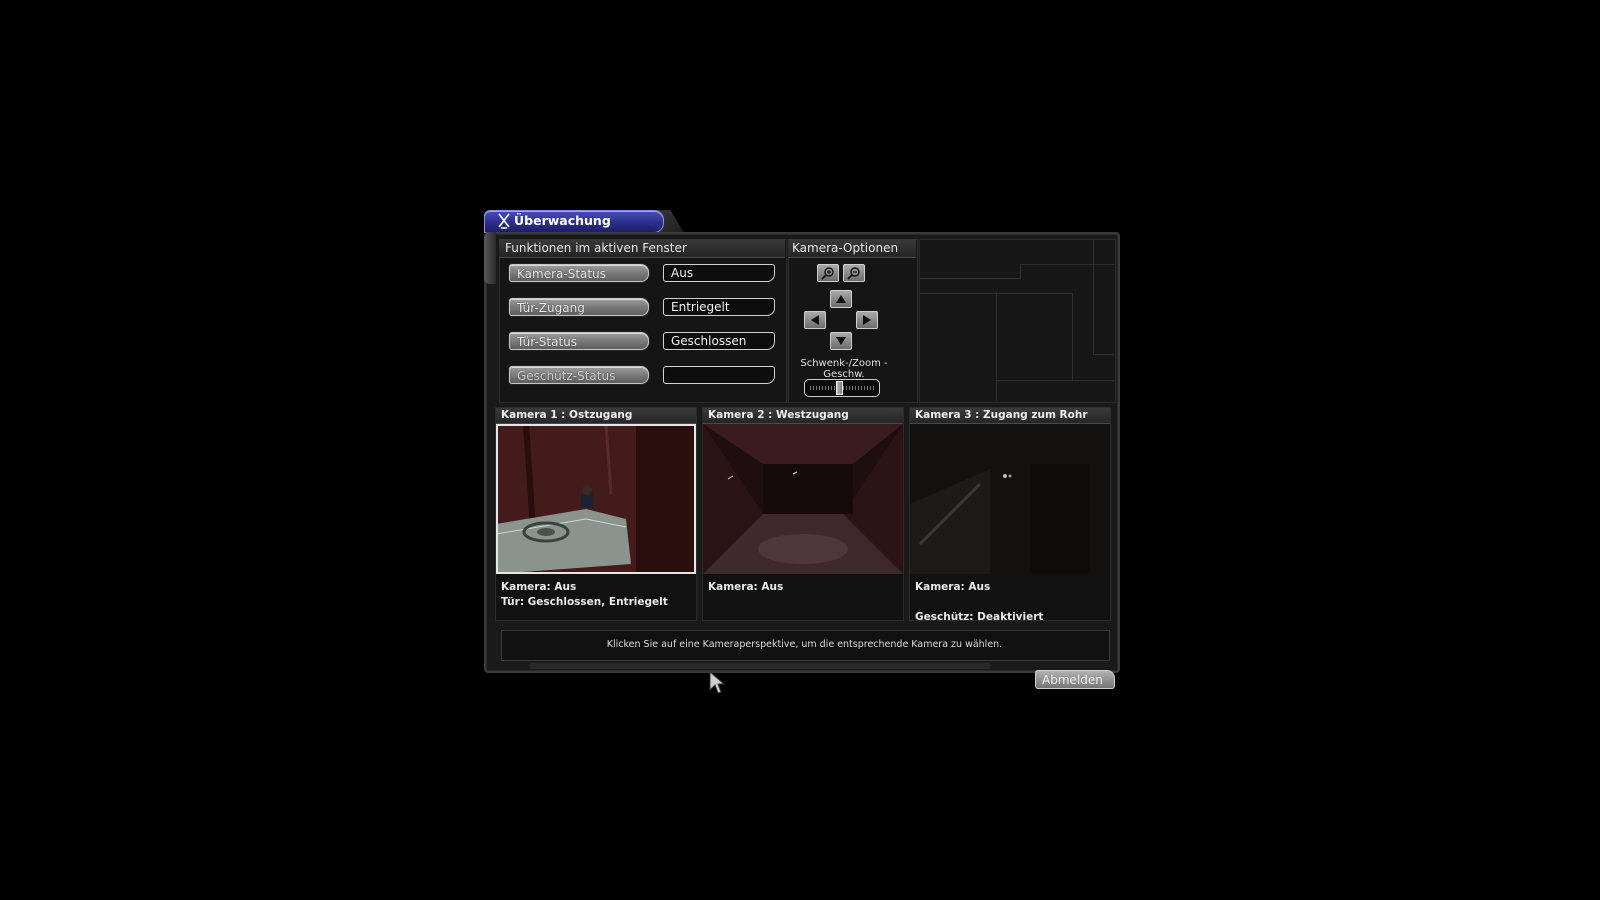  What do you see at coordinates (719, 375) in the screenshot?
I see `turret-status-value` at bounding box center [719, 375].